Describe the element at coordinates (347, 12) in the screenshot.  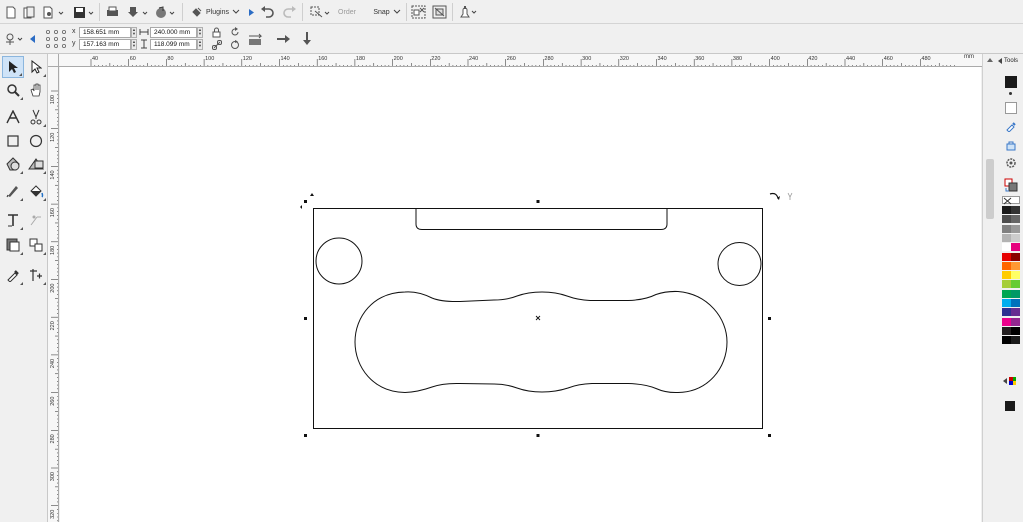
I see `order-button: Order` at that location.